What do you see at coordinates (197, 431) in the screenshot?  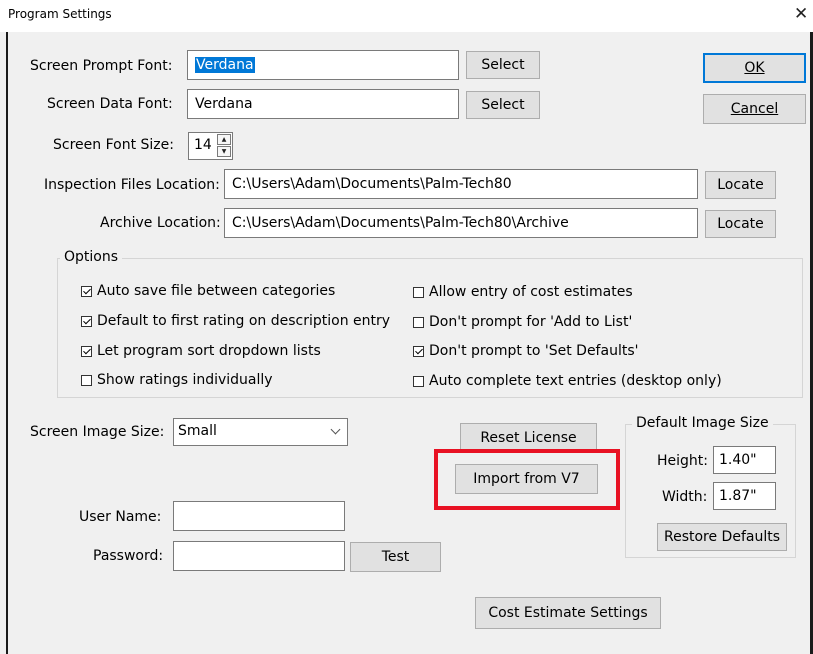 I see `screen-image-size-value: Small` at bounding box center [197, 431].